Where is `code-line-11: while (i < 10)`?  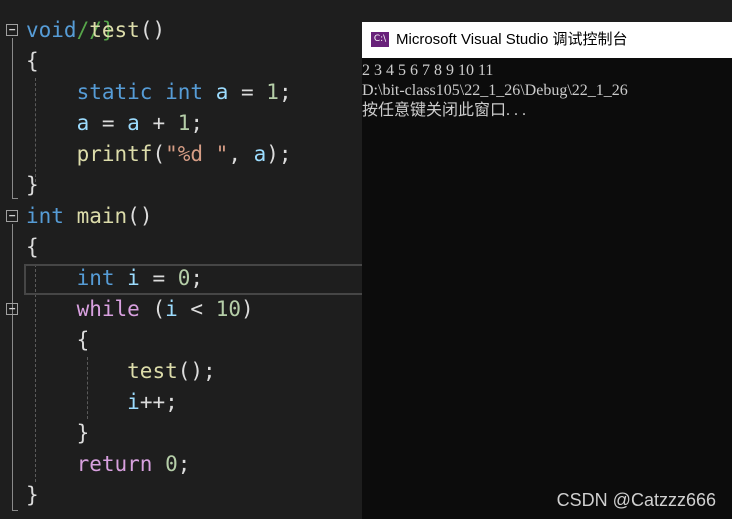 code-line-11: while (i < 10) is located at coordinates (140, 309).